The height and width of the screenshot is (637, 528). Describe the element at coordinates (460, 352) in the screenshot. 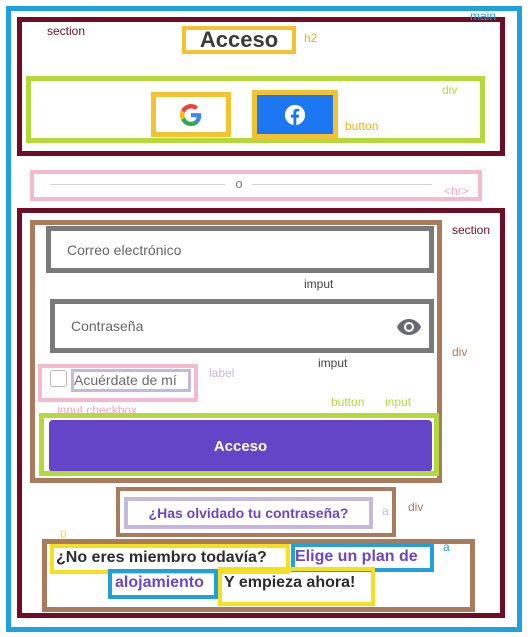

I see `tag-div-form: div` at that location.